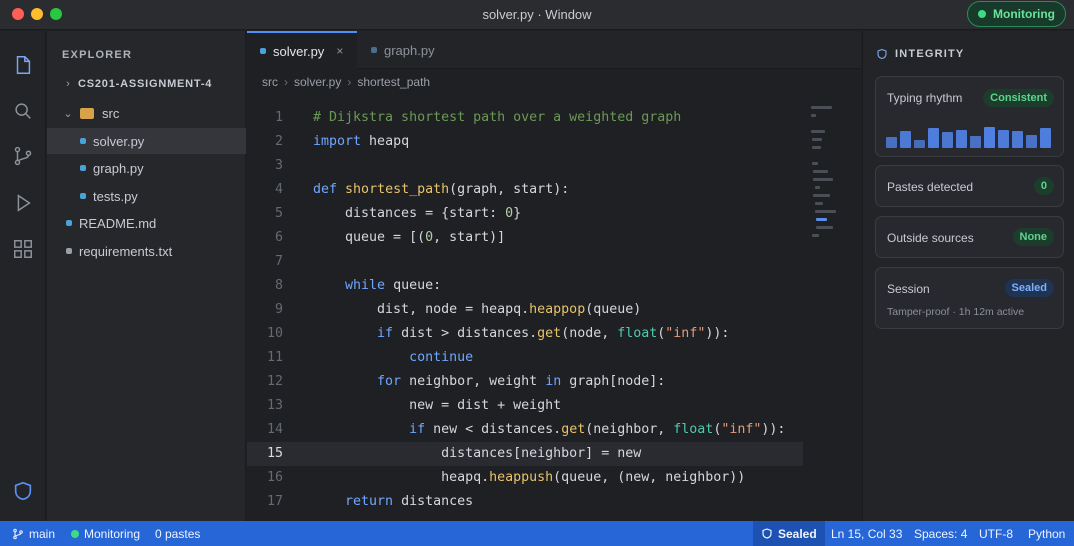 The width and height of the screenshot is (1074, 546). I want to click on code-line: 17 return distances, so click(525, 502).